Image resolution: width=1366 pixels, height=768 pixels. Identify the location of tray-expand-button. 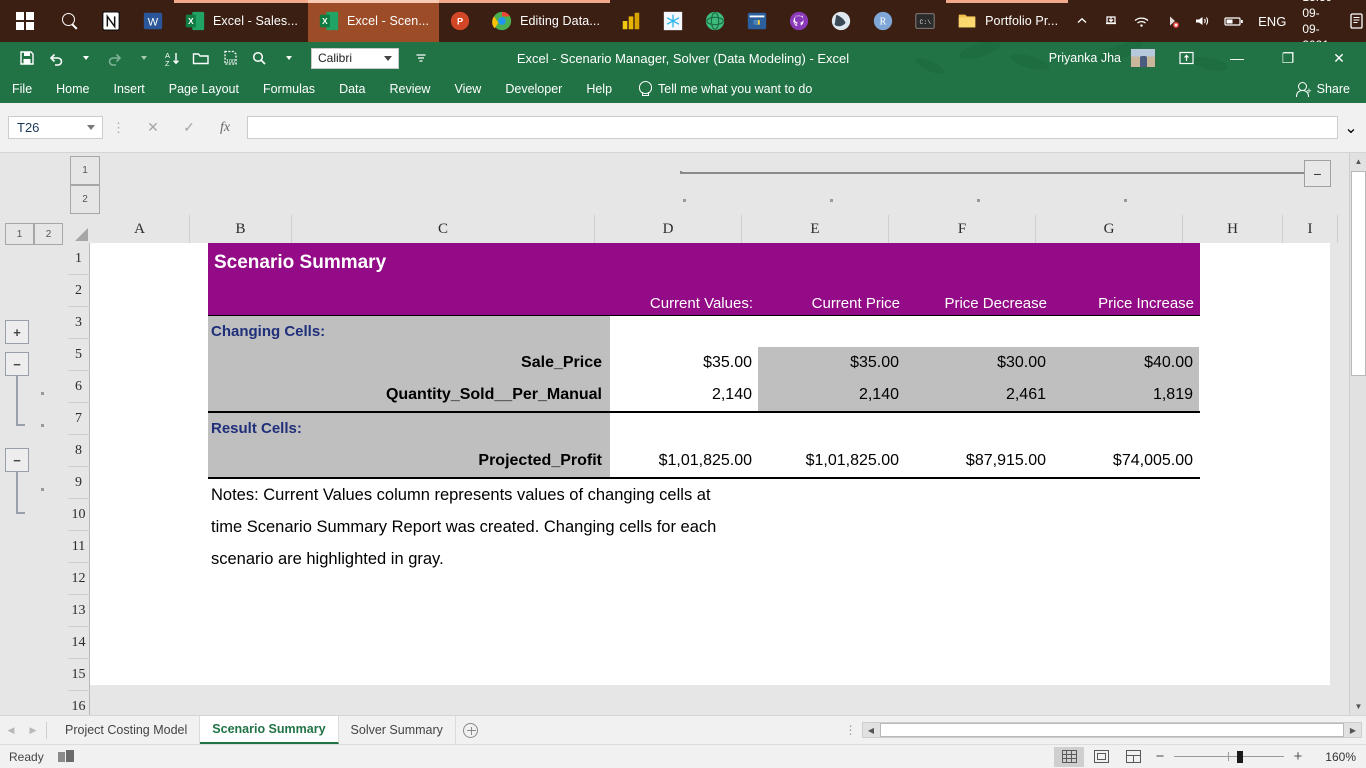
(1082, 21).